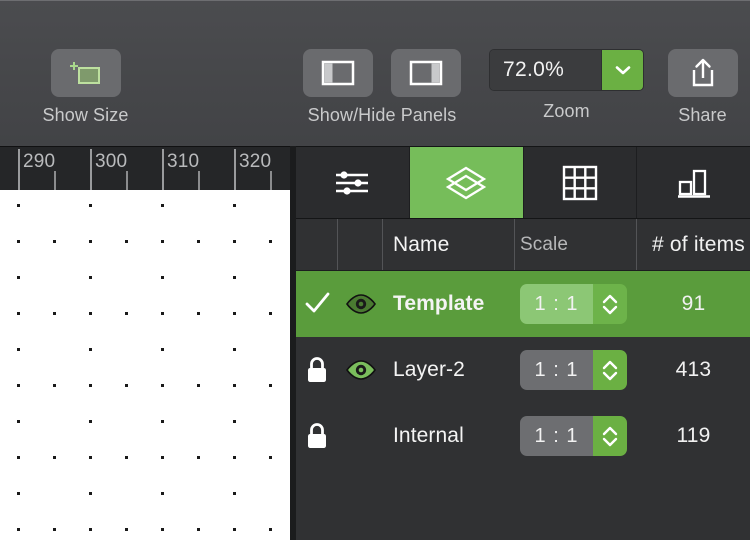 Image resolution: width=750 pixels, height=540 pixels. I want to click on row-item-count: 119, so click(693, 435).